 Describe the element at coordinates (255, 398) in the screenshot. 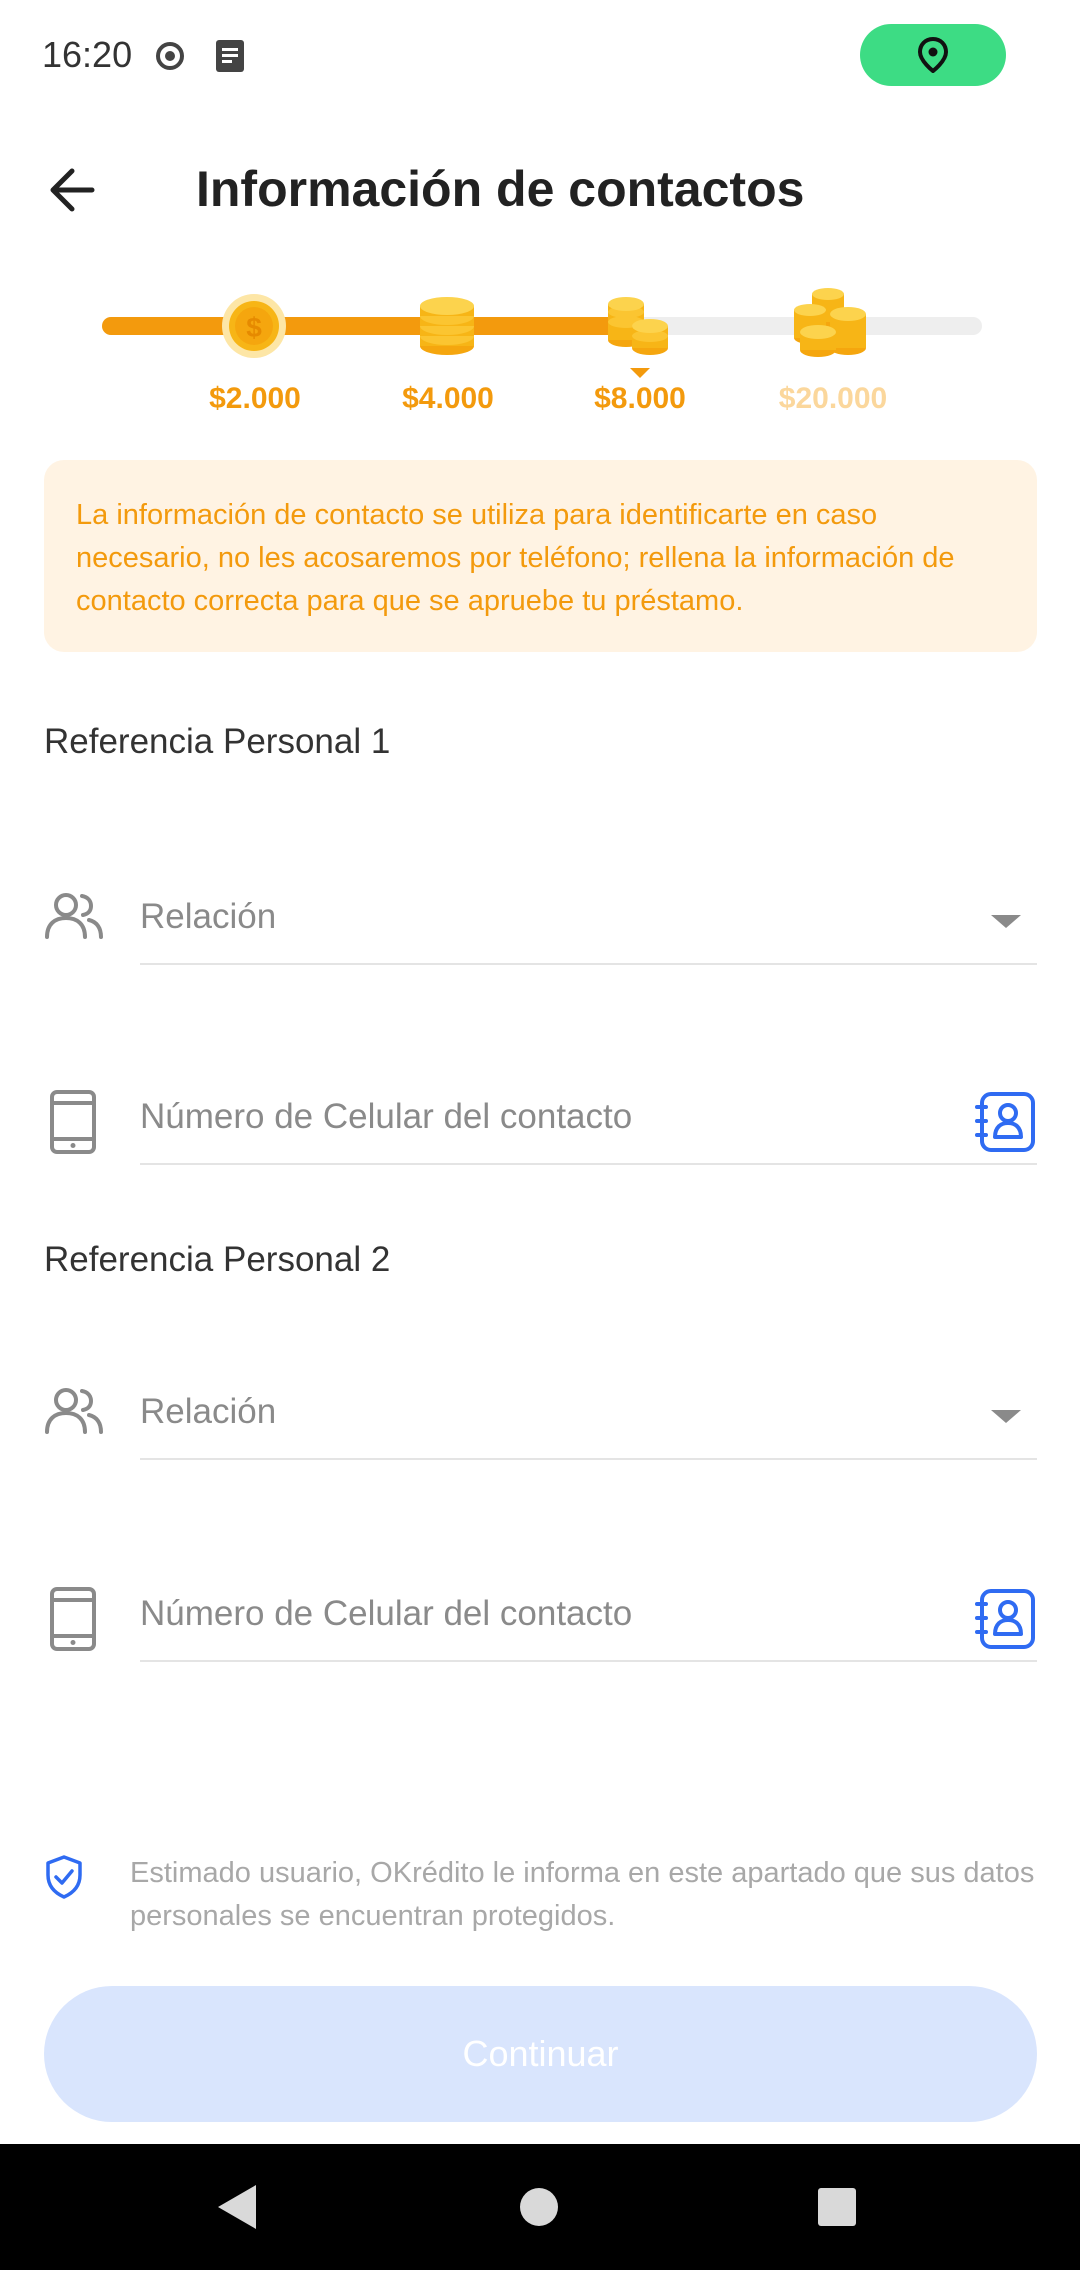

I see `step-label-1: $2.000` at that location.